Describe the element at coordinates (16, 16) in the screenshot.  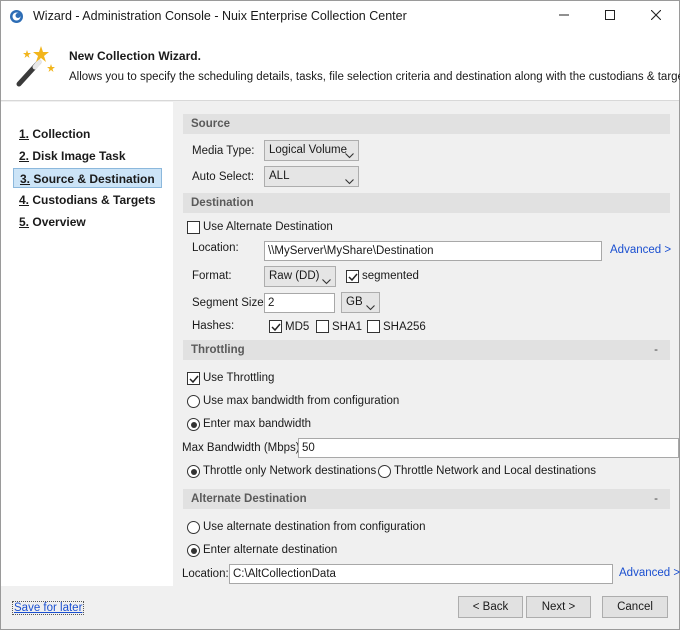
I see `nuix-app-icon` at that location.